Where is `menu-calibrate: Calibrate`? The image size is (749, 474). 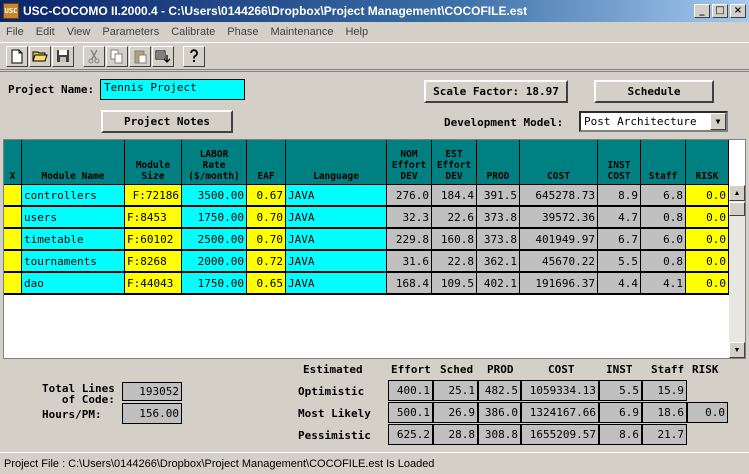
menu-calibrate: Calibrate is located at coordinates (193, 32).